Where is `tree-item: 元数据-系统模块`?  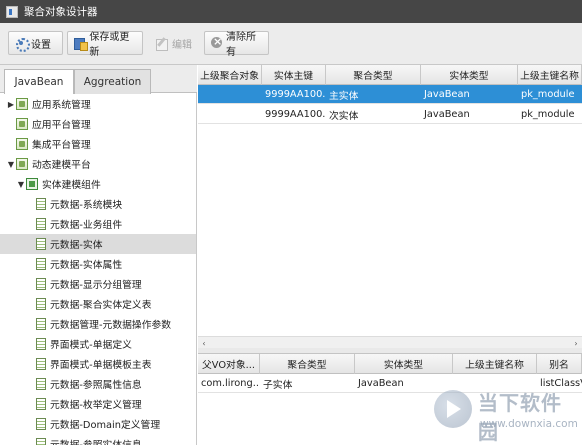
tree-item: 元数据-系统模块 is located at coordinates (98, 204).